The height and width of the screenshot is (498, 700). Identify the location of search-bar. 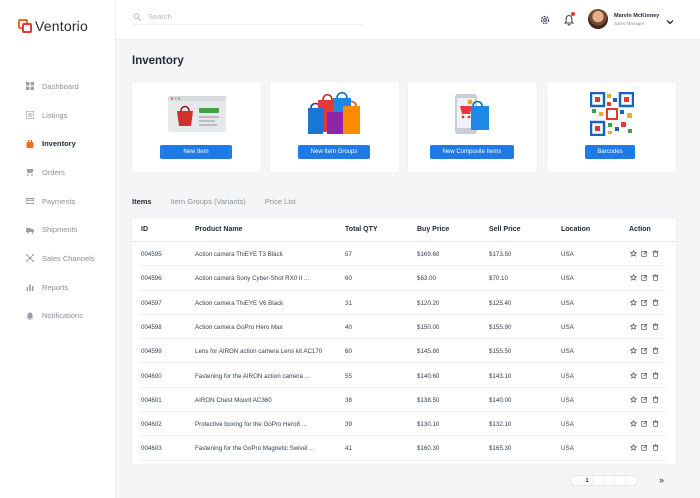
(248, 17).